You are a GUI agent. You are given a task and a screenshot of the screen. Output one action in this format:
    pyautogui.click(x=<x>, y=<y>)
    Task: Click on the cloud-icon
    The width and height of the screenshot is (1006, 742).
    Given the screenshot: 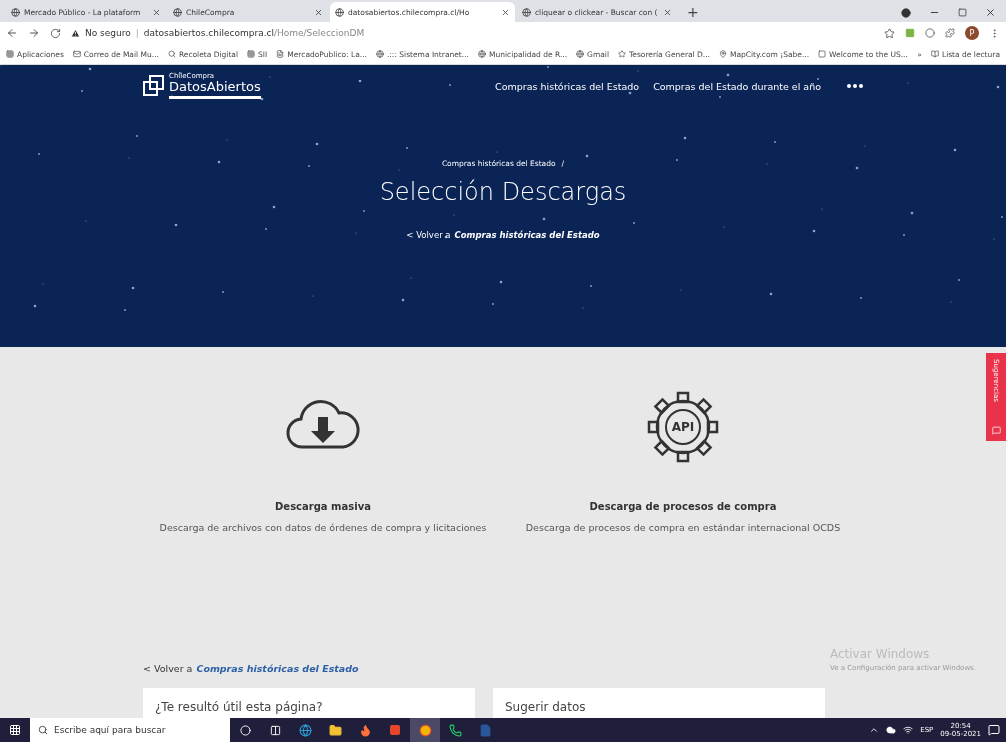 What is the action you would take?
    pyautogui.click(x=891, y=730)
    